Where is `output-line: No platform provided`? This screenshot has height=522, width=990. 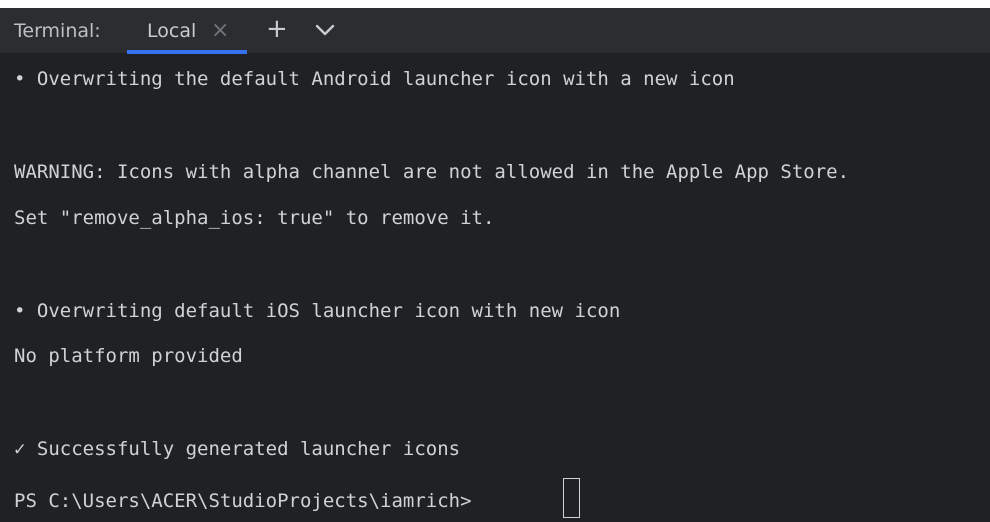
output-line: No platform provided is located at coordinates (128, 356).